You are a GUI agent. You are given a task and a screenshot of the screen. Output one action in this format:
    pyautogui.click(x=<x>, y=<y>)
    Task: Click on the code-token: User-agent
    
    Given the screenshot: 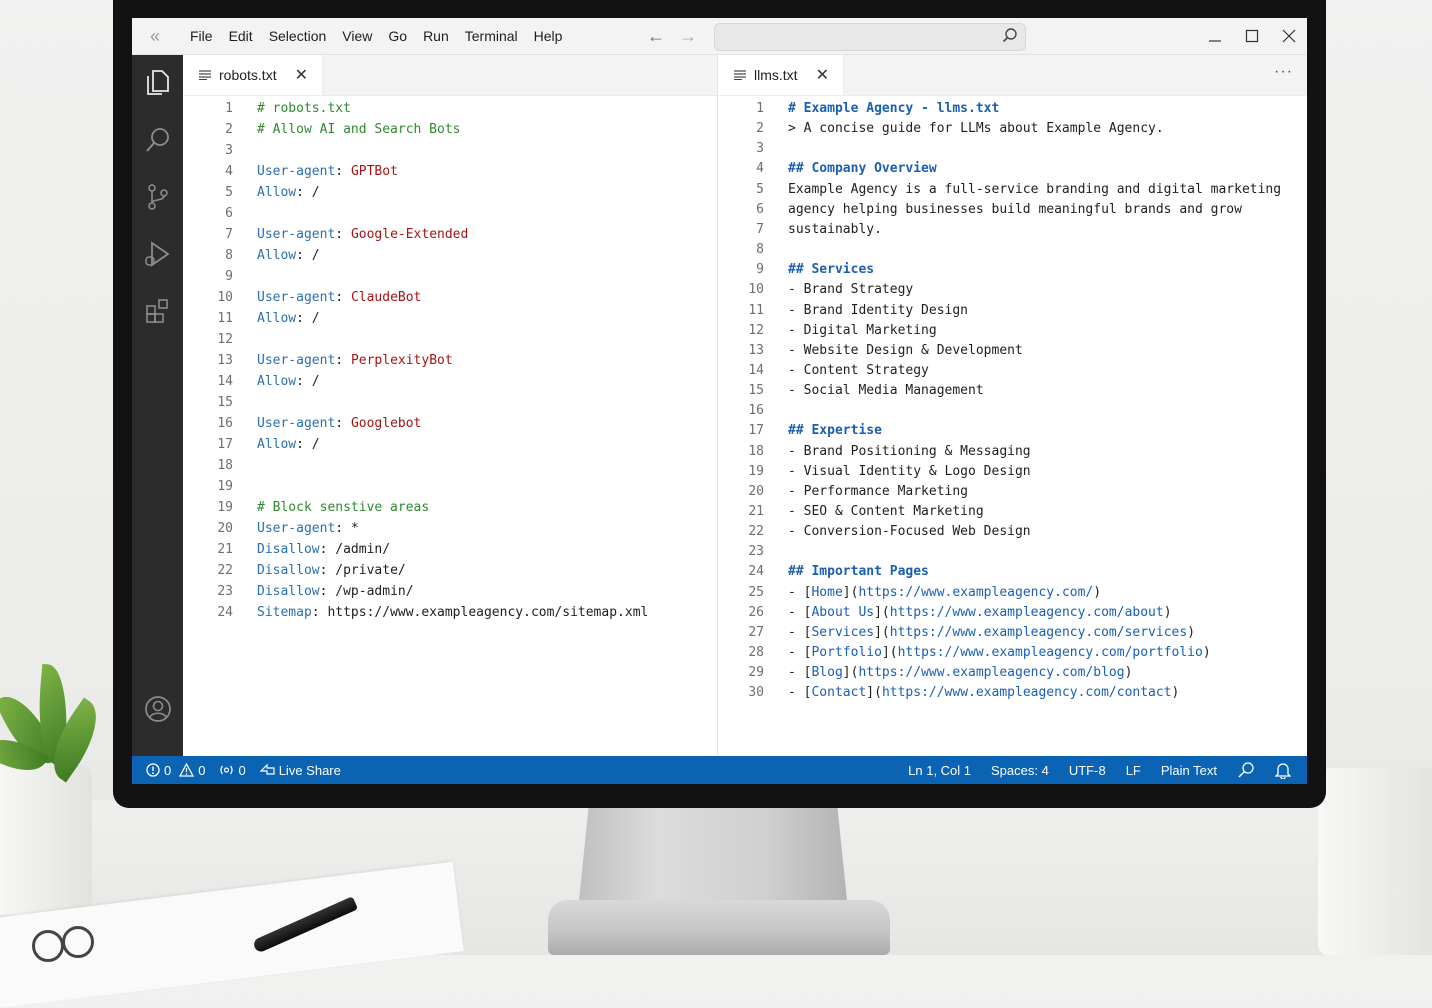 What is the action you would take?
    pyautogui.click(x=296, y=297)
    